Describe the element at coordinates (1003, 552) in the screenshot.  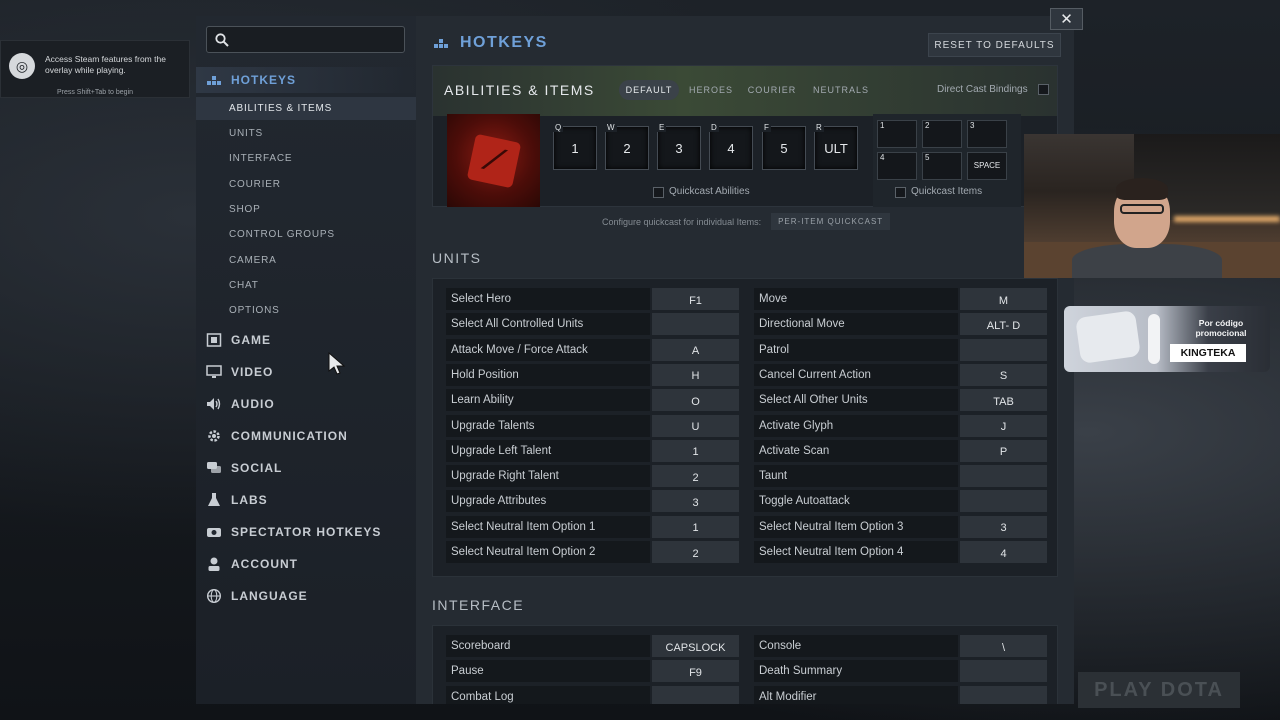
I see `hotkey-binding-button: 4` at that location.